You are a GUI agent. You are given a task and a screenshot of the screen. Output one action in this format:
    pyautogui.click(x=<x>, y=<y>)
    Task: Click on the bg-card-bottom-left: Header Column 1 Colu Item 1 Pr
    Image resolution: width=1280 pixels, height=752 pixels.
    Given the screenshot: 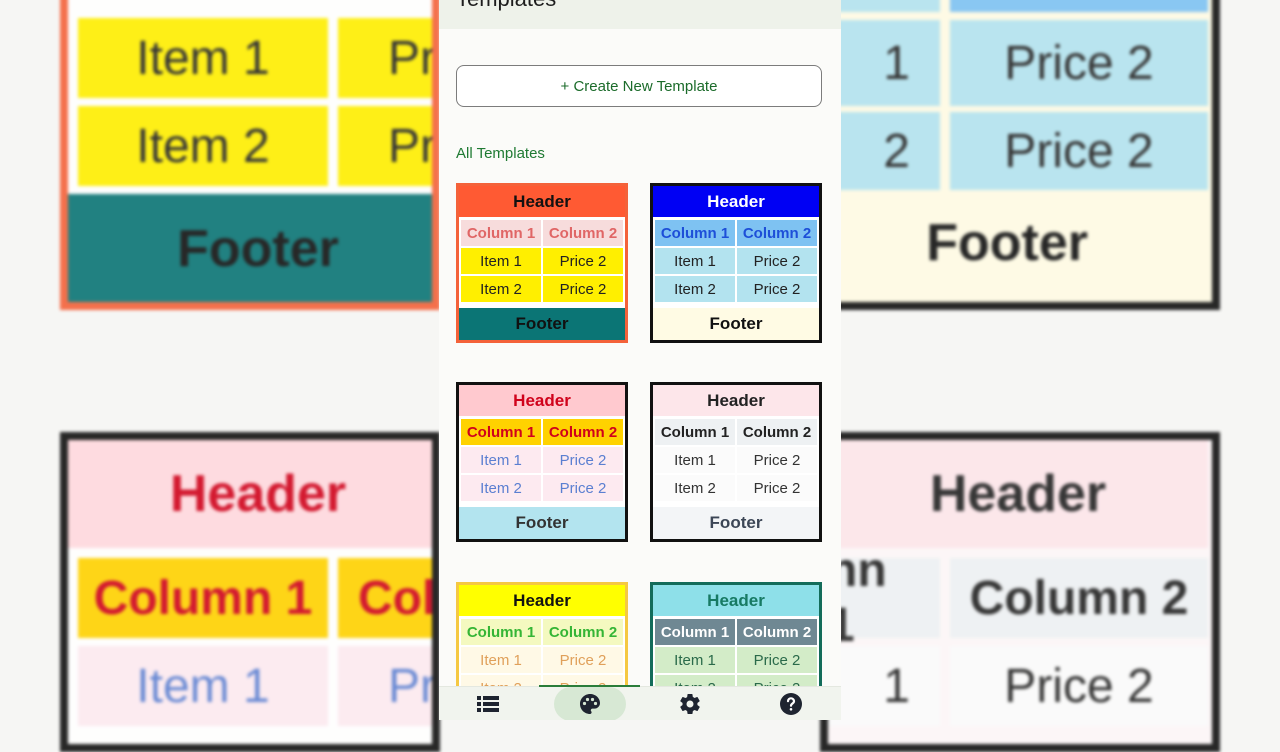 What is the action you would take?
    pyautogui.click(x=250, y=592)
    